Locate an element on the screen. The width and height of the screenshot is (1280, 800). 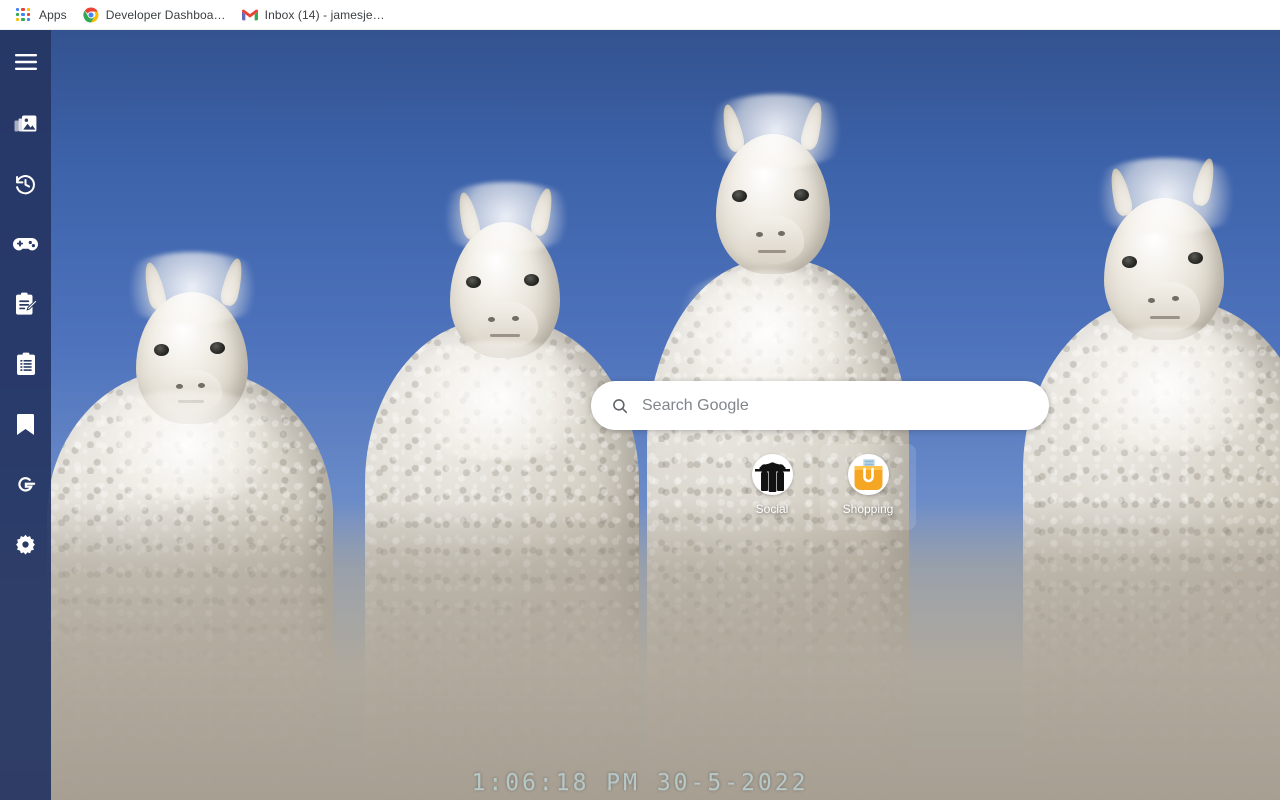
shortcut-tile-shopping: Shopping is located at coordinates (868, 487).